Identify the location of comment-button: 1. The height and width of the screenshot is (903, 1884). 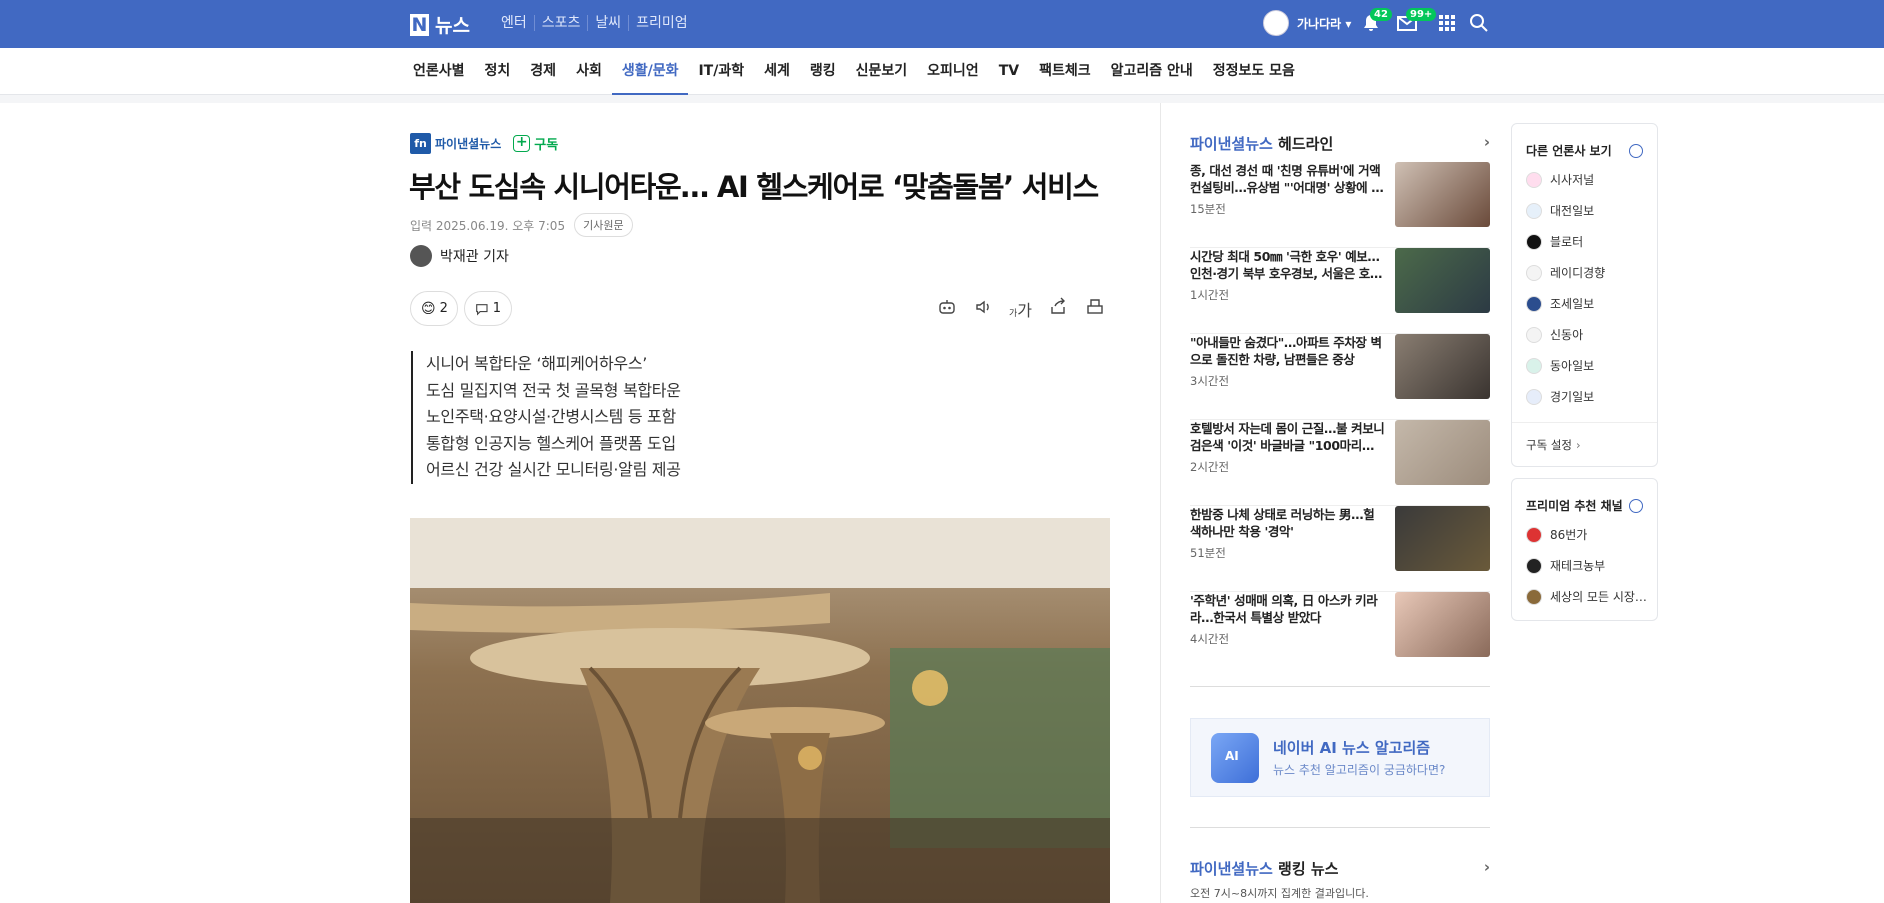
(488, 308).